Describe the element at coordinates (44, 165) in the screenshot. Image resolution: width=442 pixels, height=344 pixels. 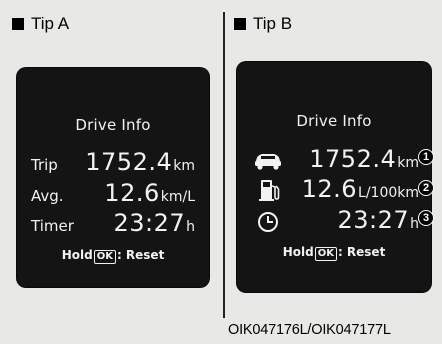
I see `trip-label: Trip` at that location.